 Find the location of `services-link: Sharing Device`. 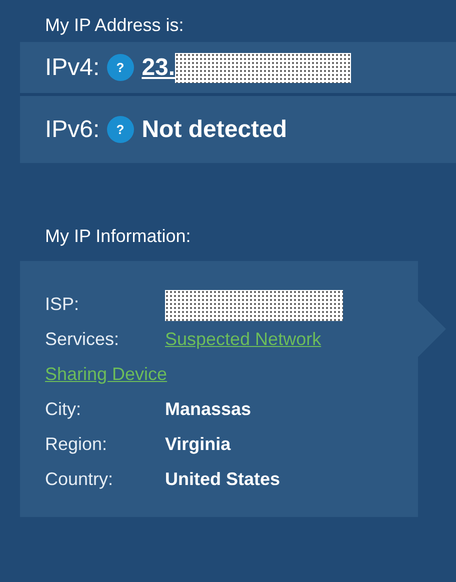

services-link: Sharing Device is located at coordinates (106, 374).